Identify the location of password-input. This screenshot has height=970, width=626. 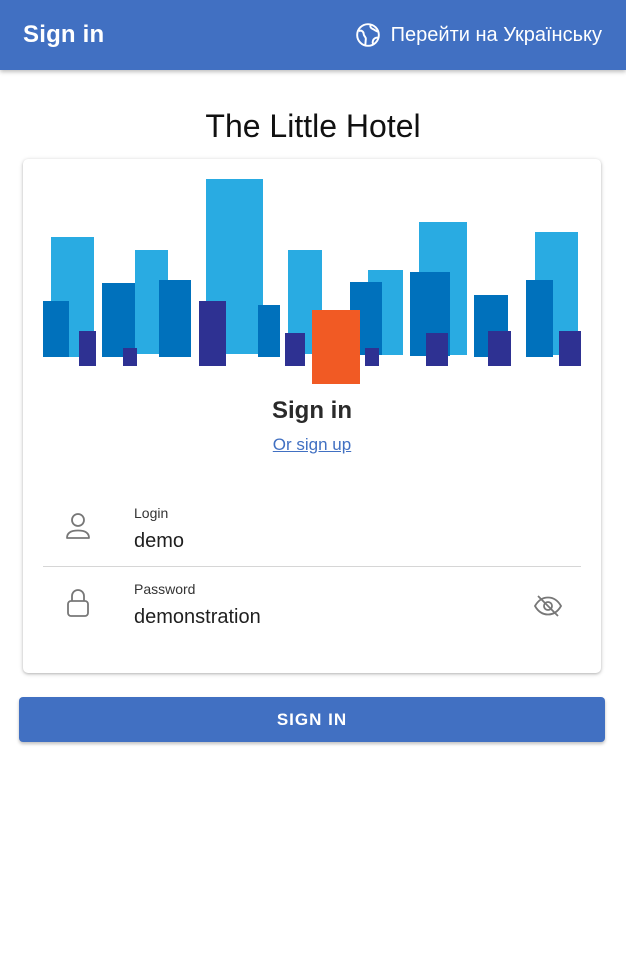
(314, 617).